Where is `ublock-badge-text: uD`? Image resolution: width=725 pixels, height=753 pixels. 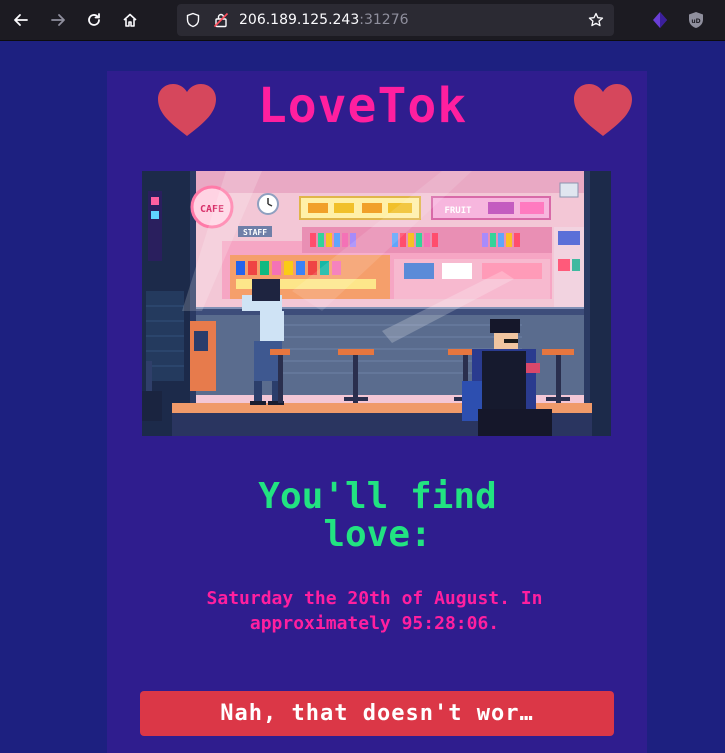 ublock-badge-text: uD is located at coordinates (695, 21).